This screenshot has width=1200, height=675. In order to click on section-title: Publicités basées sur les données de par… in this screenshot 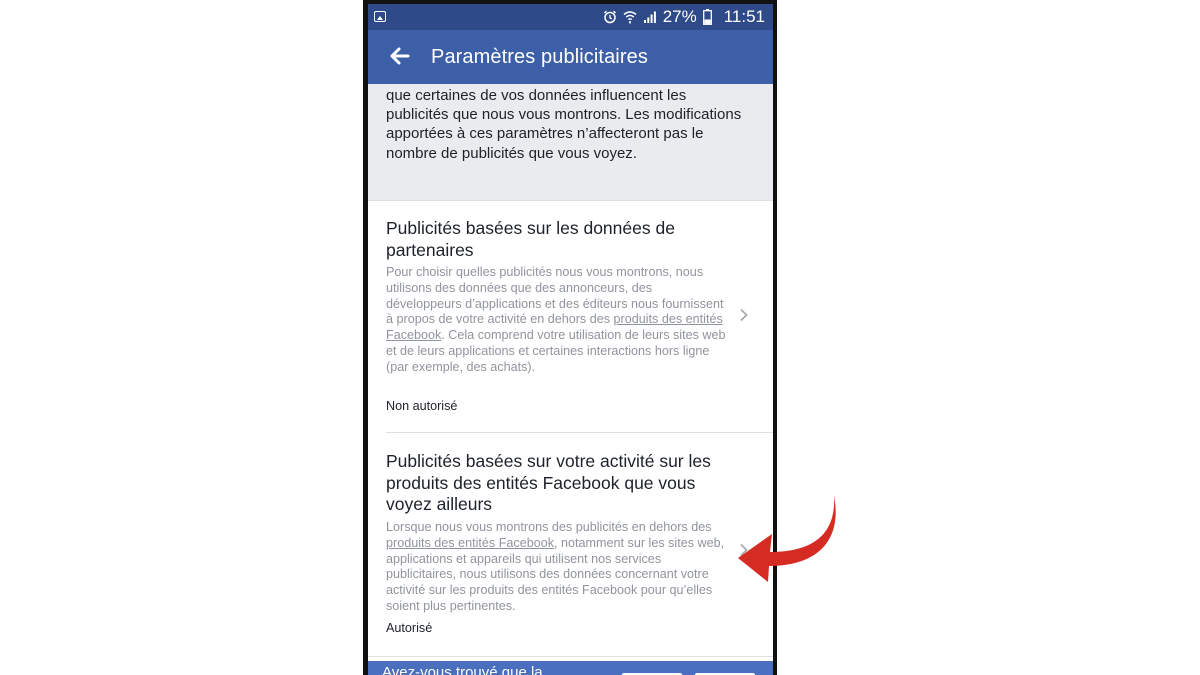, I will do `click(530, 239)`.